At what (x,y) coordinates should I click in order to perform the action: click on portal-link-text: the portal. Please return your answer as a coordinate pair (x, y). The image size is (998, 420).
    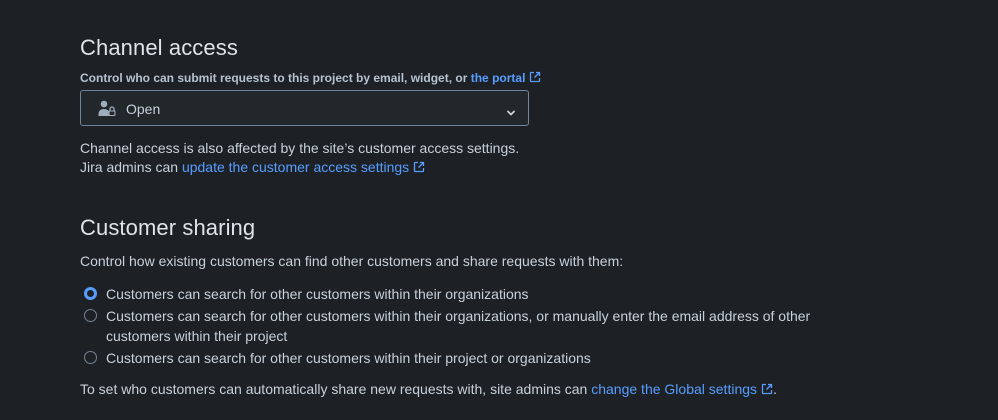
    Looking at the image, I should click on (498, 78).